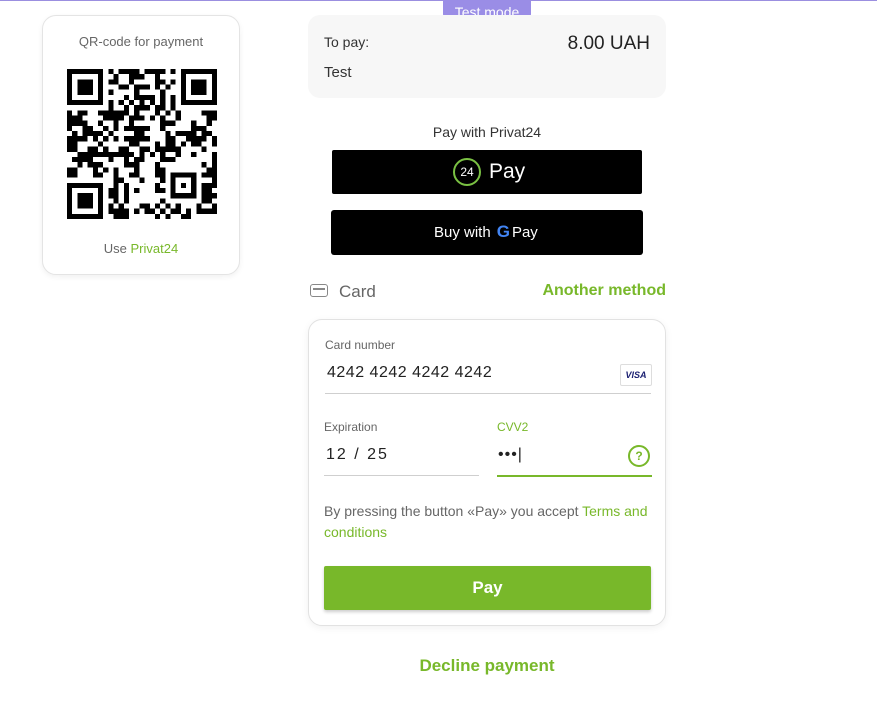 The width and height of the screenshot is (877, 702). I want to click on terms-prefix: By pressing the button «Pay» you accept, so click(453, 511).